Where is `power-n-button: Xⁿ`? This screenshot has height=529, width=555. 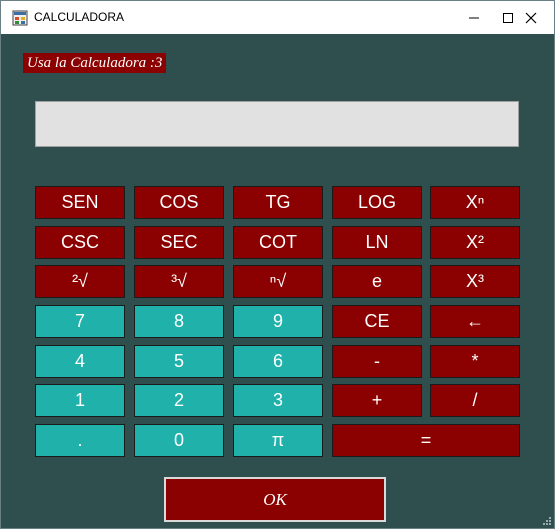 power-n-button: Xⁿ is located at coordinates (475, 202).